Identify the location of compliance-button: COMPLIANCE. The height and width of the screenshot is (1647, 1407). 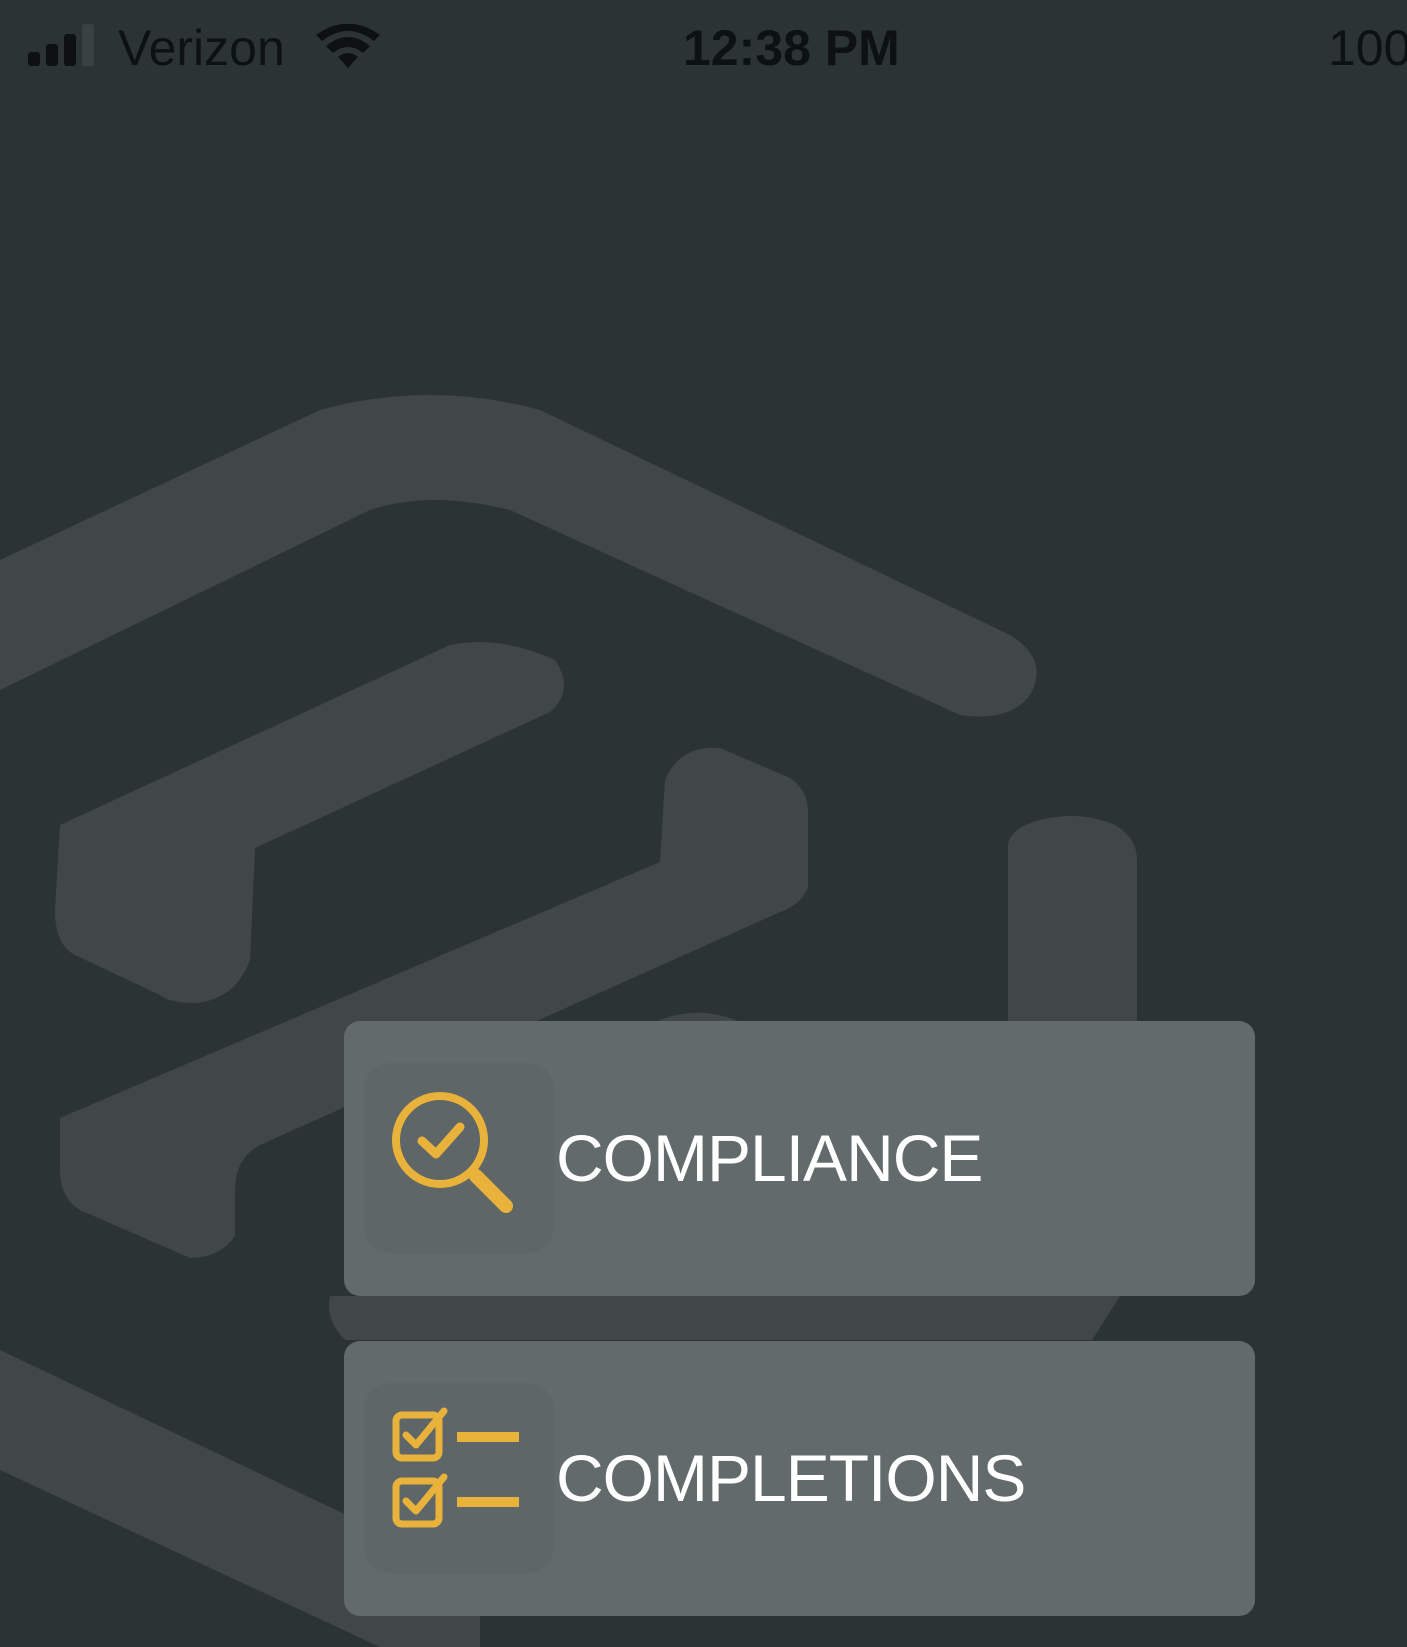
(799, 1158).